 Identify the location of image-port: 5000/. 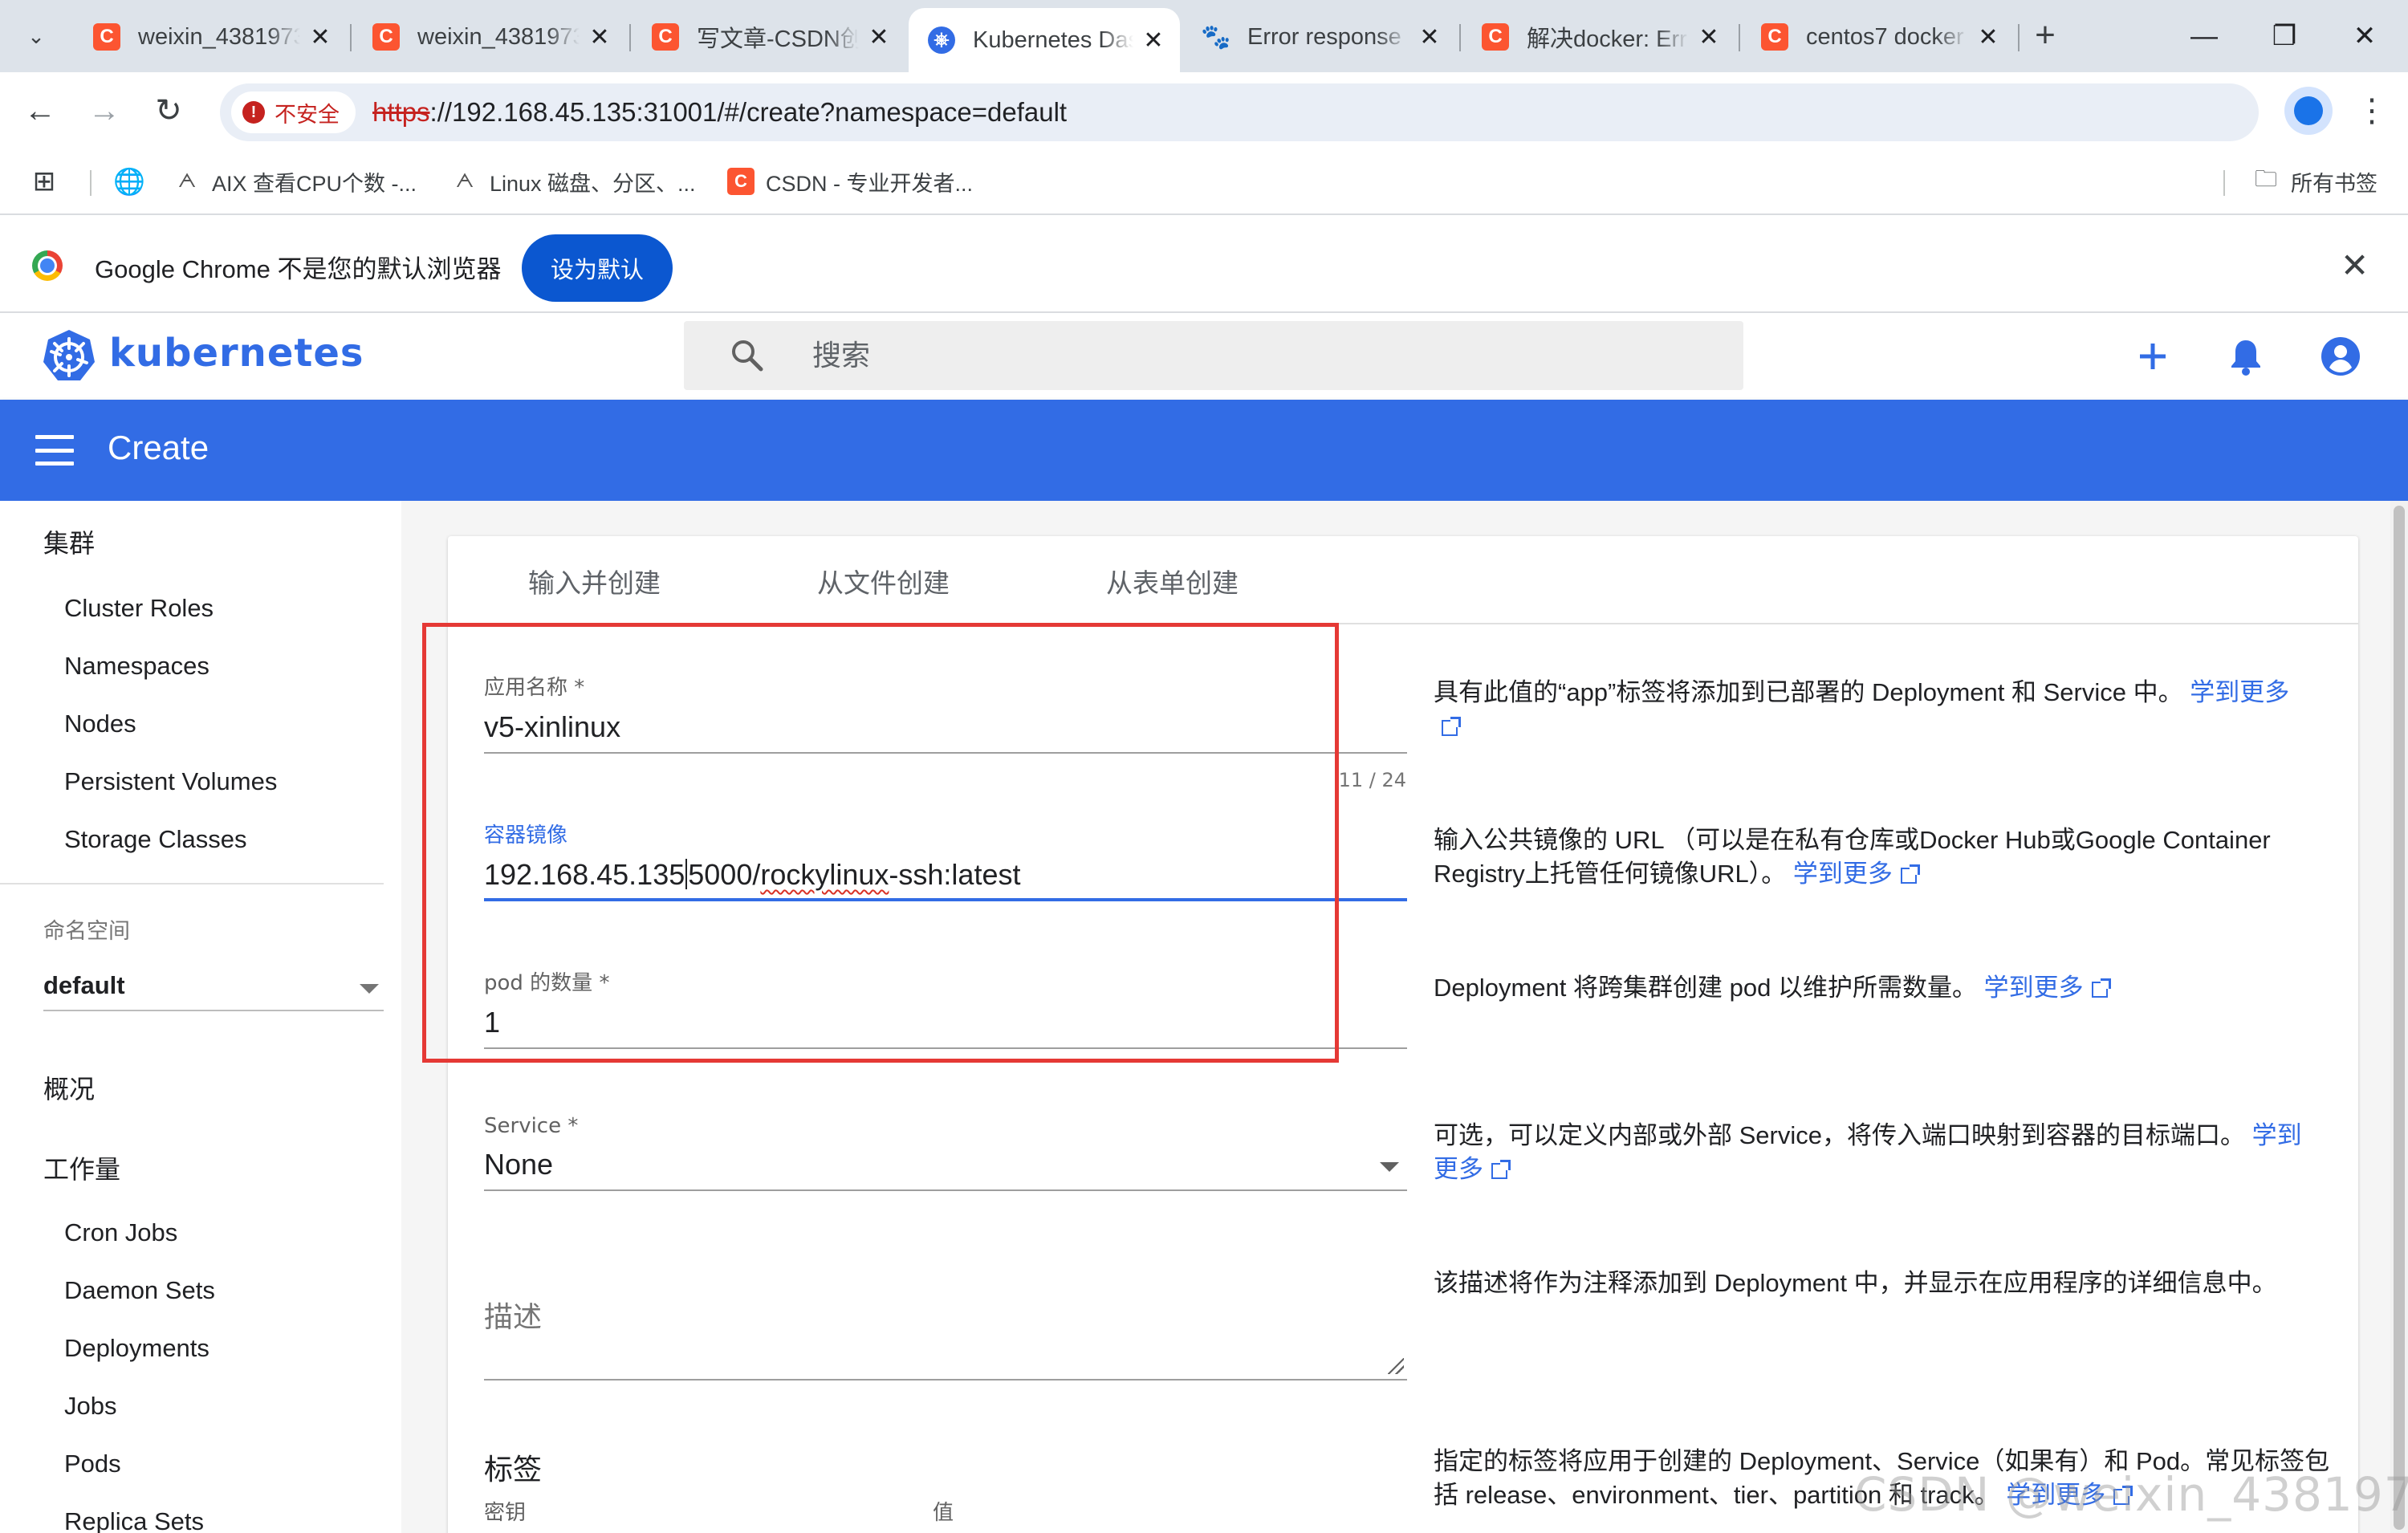
(724, 874).